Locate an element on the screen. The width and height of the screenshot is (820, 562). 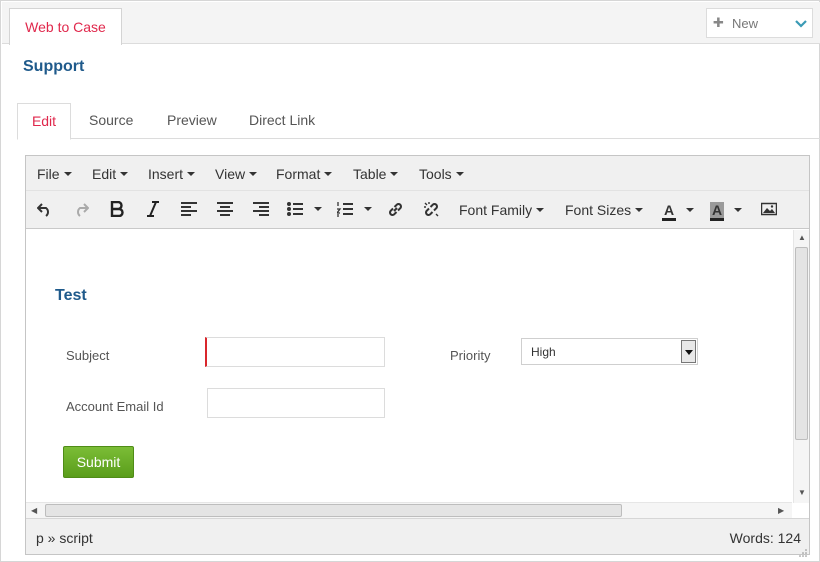
tab-source: Source is located at coordinates (111, 121).